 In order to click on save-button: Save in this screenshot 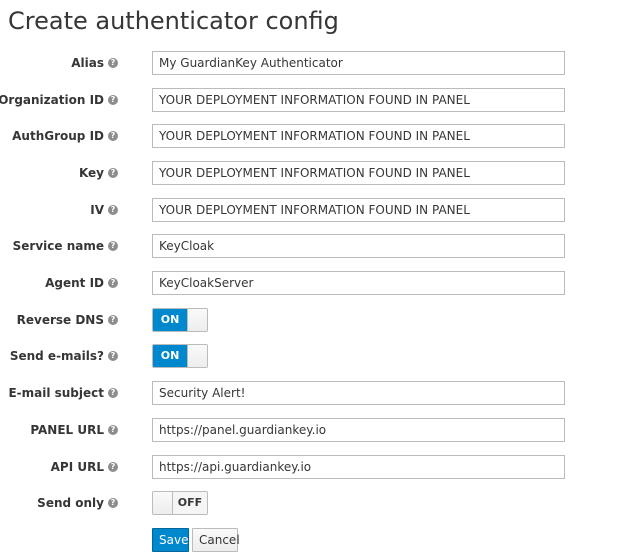, I will do `click(170, 540)`.